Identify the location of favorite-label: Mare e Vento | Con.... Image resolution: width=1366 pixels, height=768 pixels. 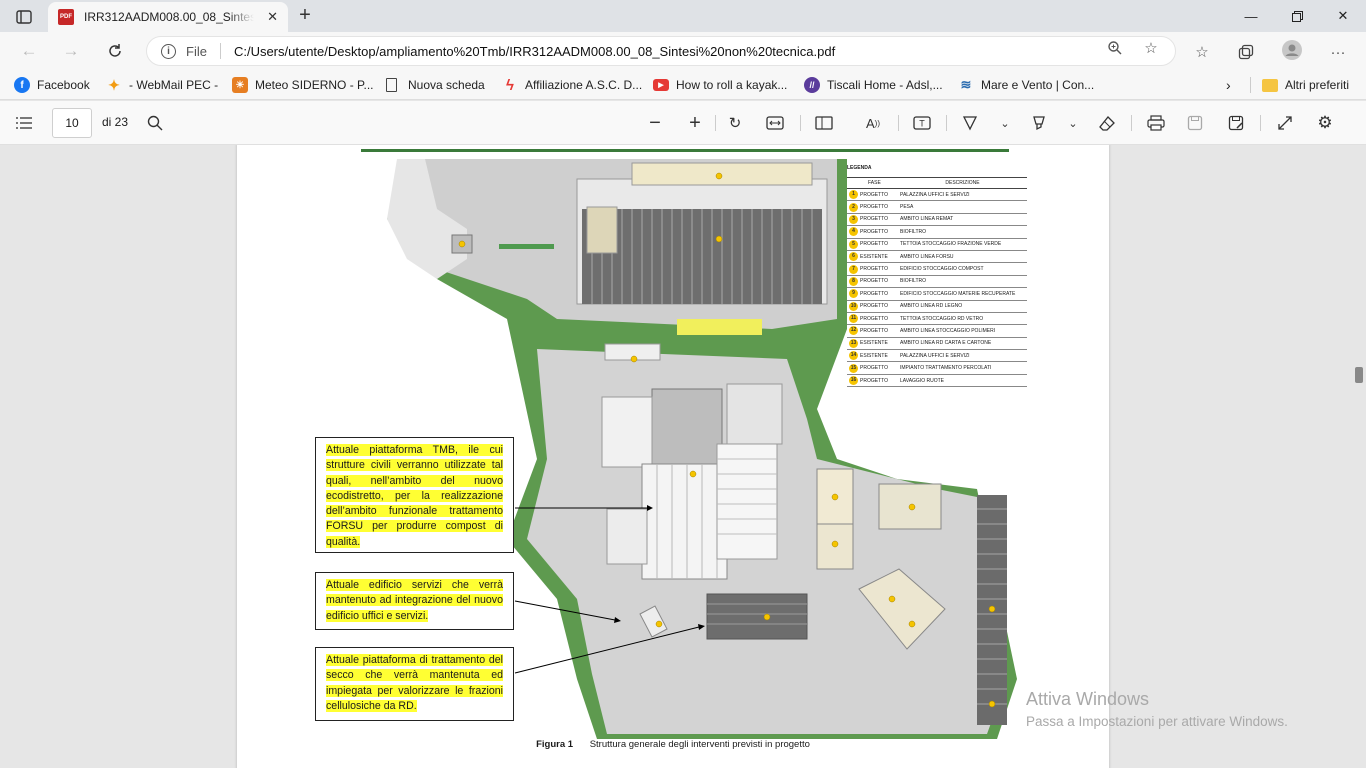
(1038, 85).